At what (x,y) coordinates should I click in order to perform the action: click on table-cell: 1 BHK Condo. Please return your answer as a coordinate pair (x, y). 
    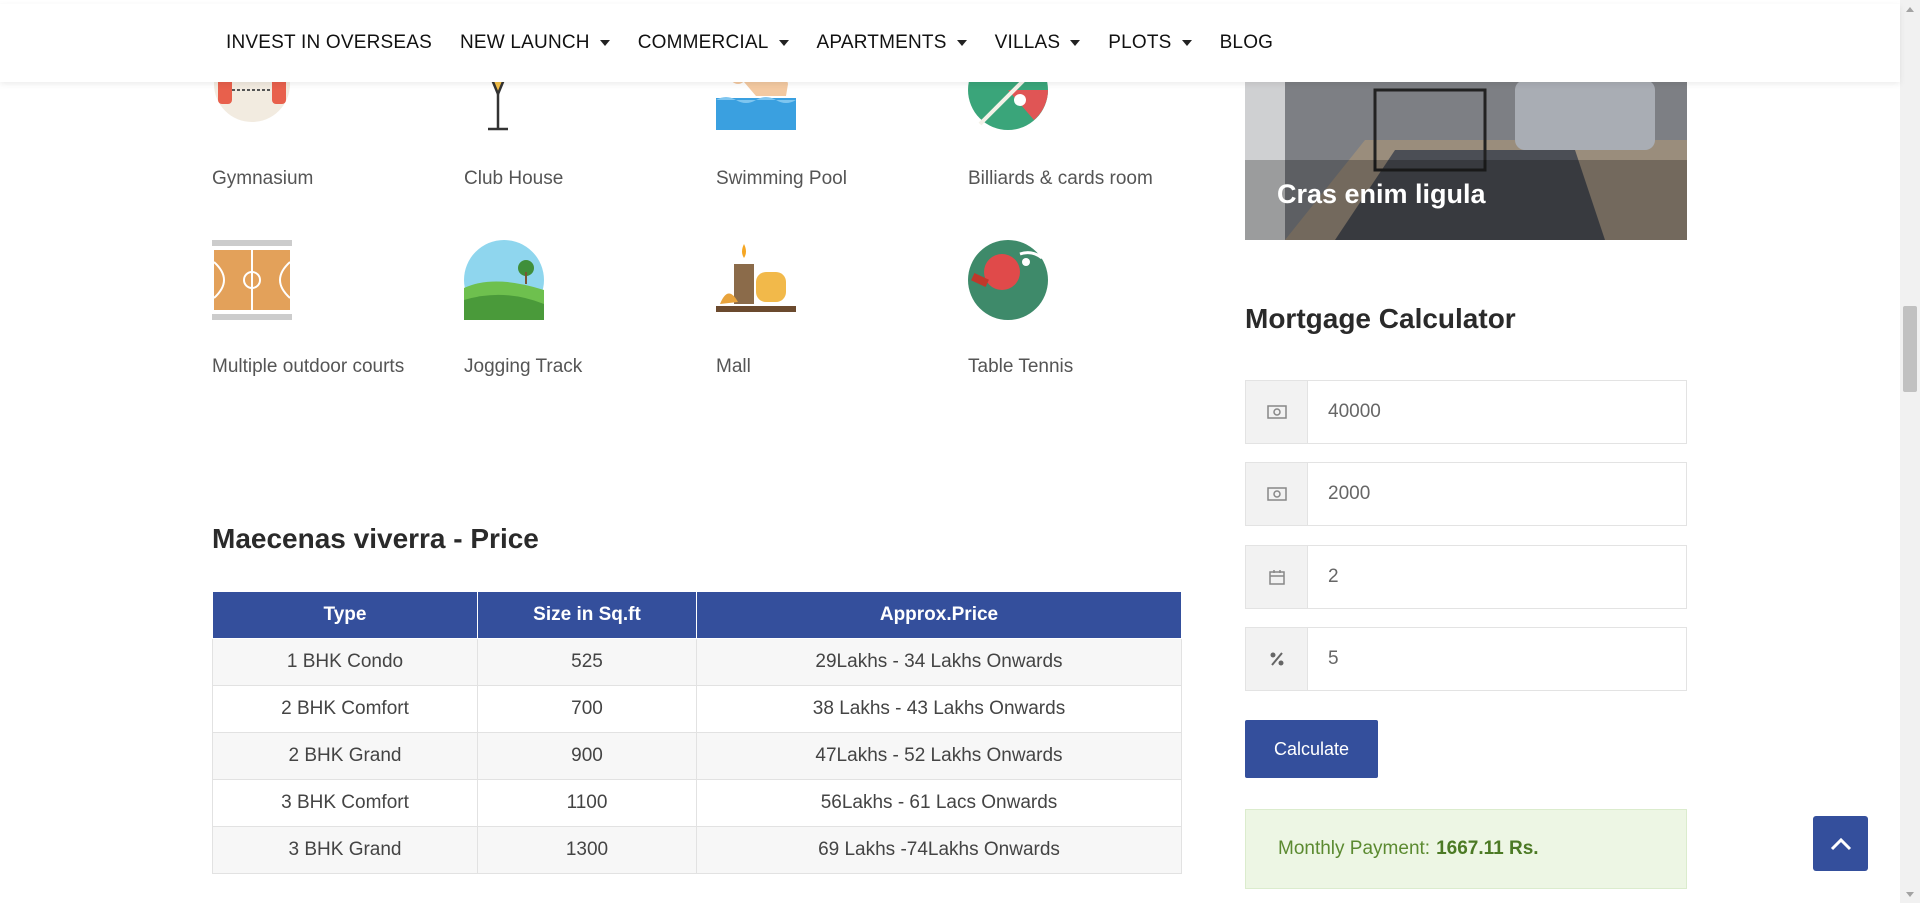
    Looking at the image, I should click on (345, 662).